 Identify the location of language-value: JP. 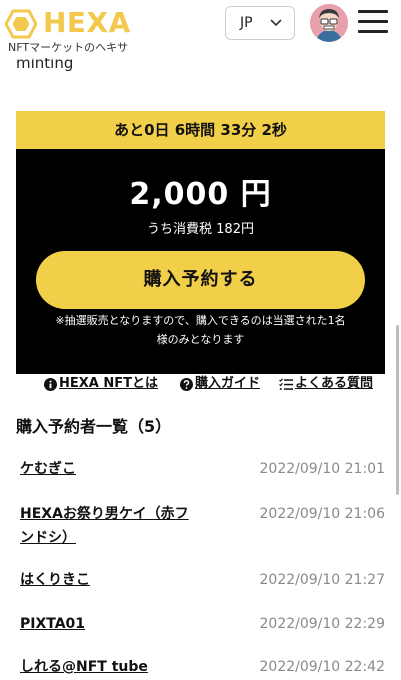
(246, 23).